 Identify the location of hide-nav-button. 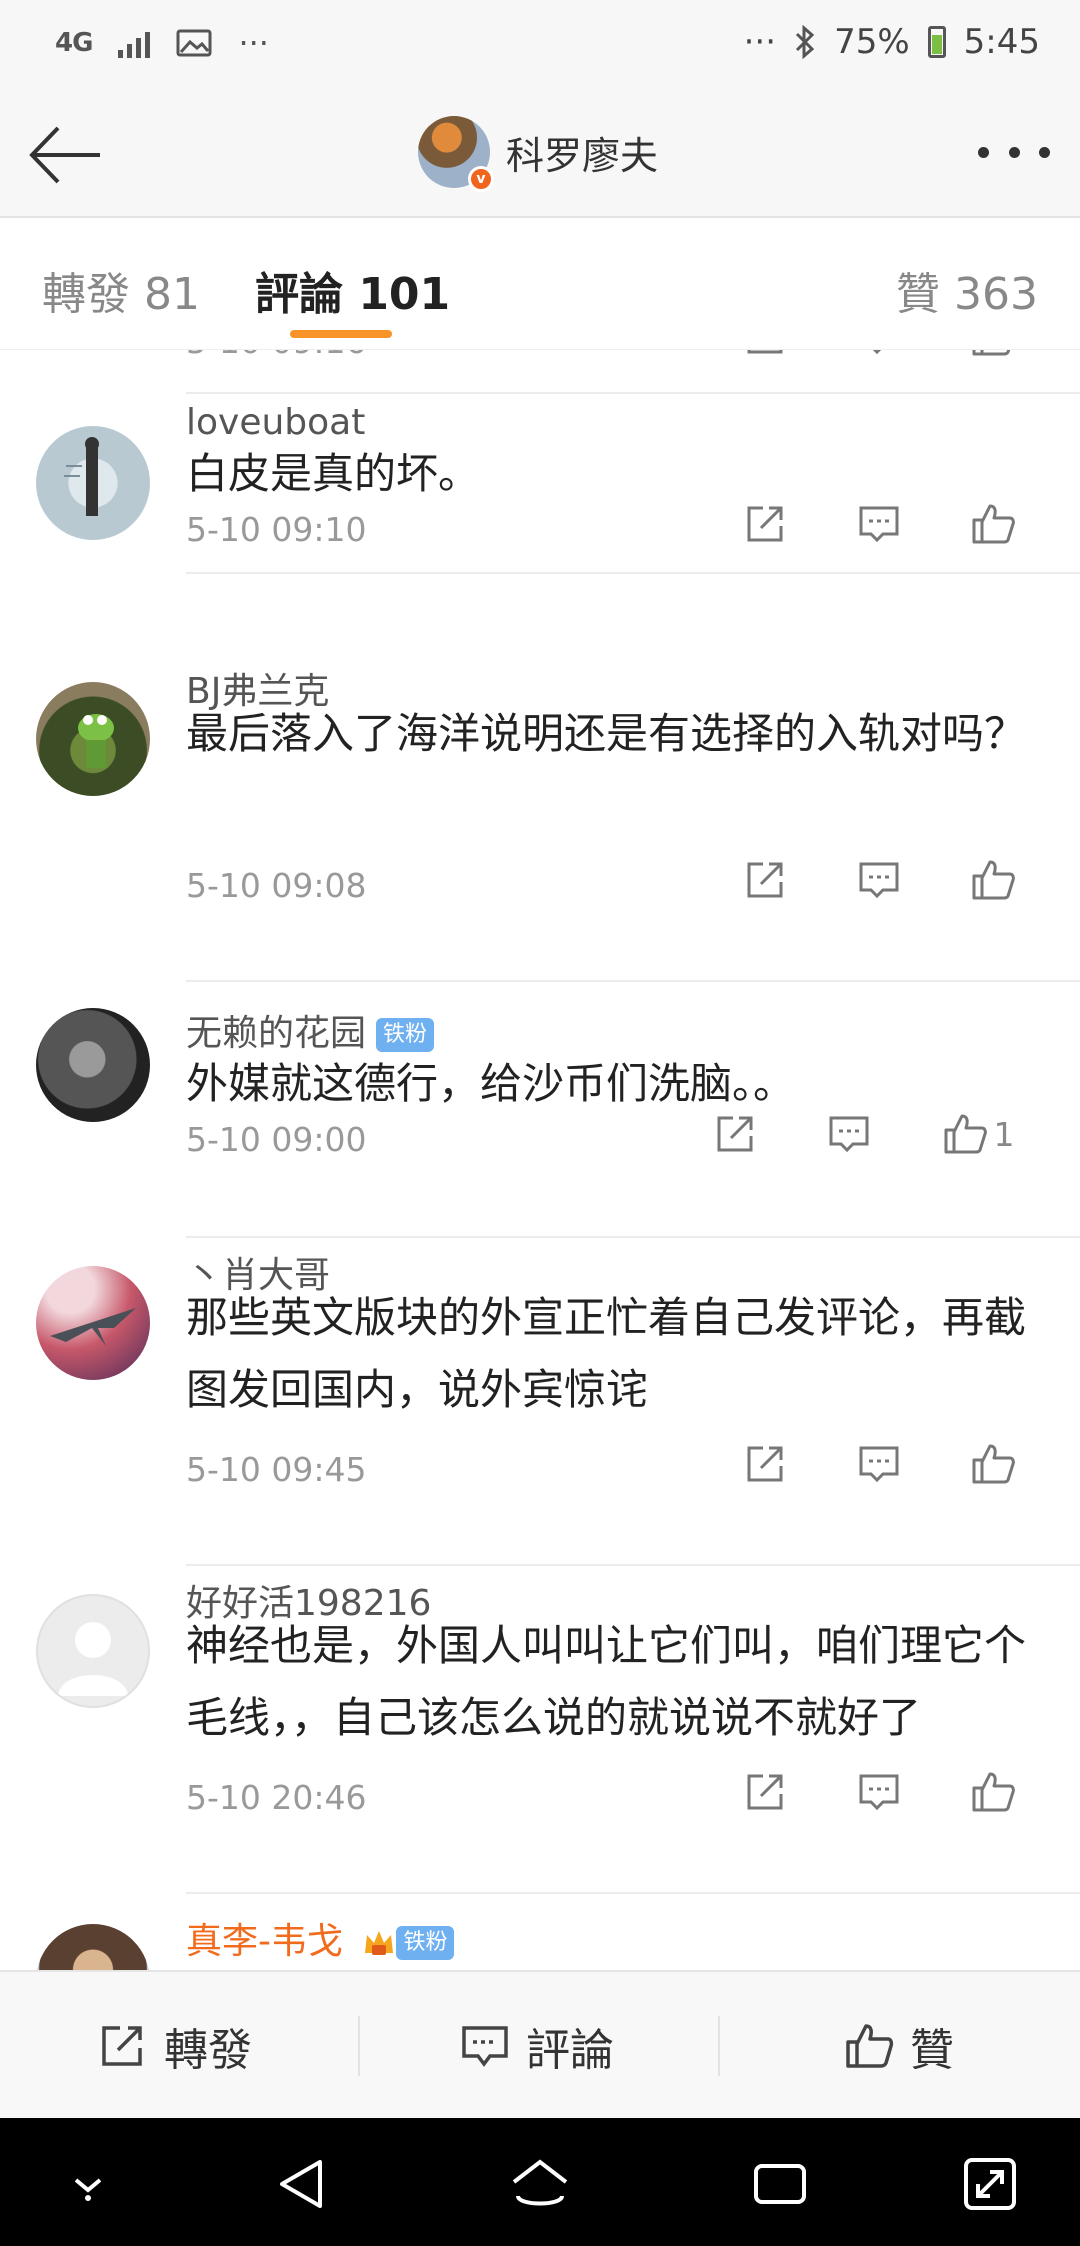
(88, 2184).